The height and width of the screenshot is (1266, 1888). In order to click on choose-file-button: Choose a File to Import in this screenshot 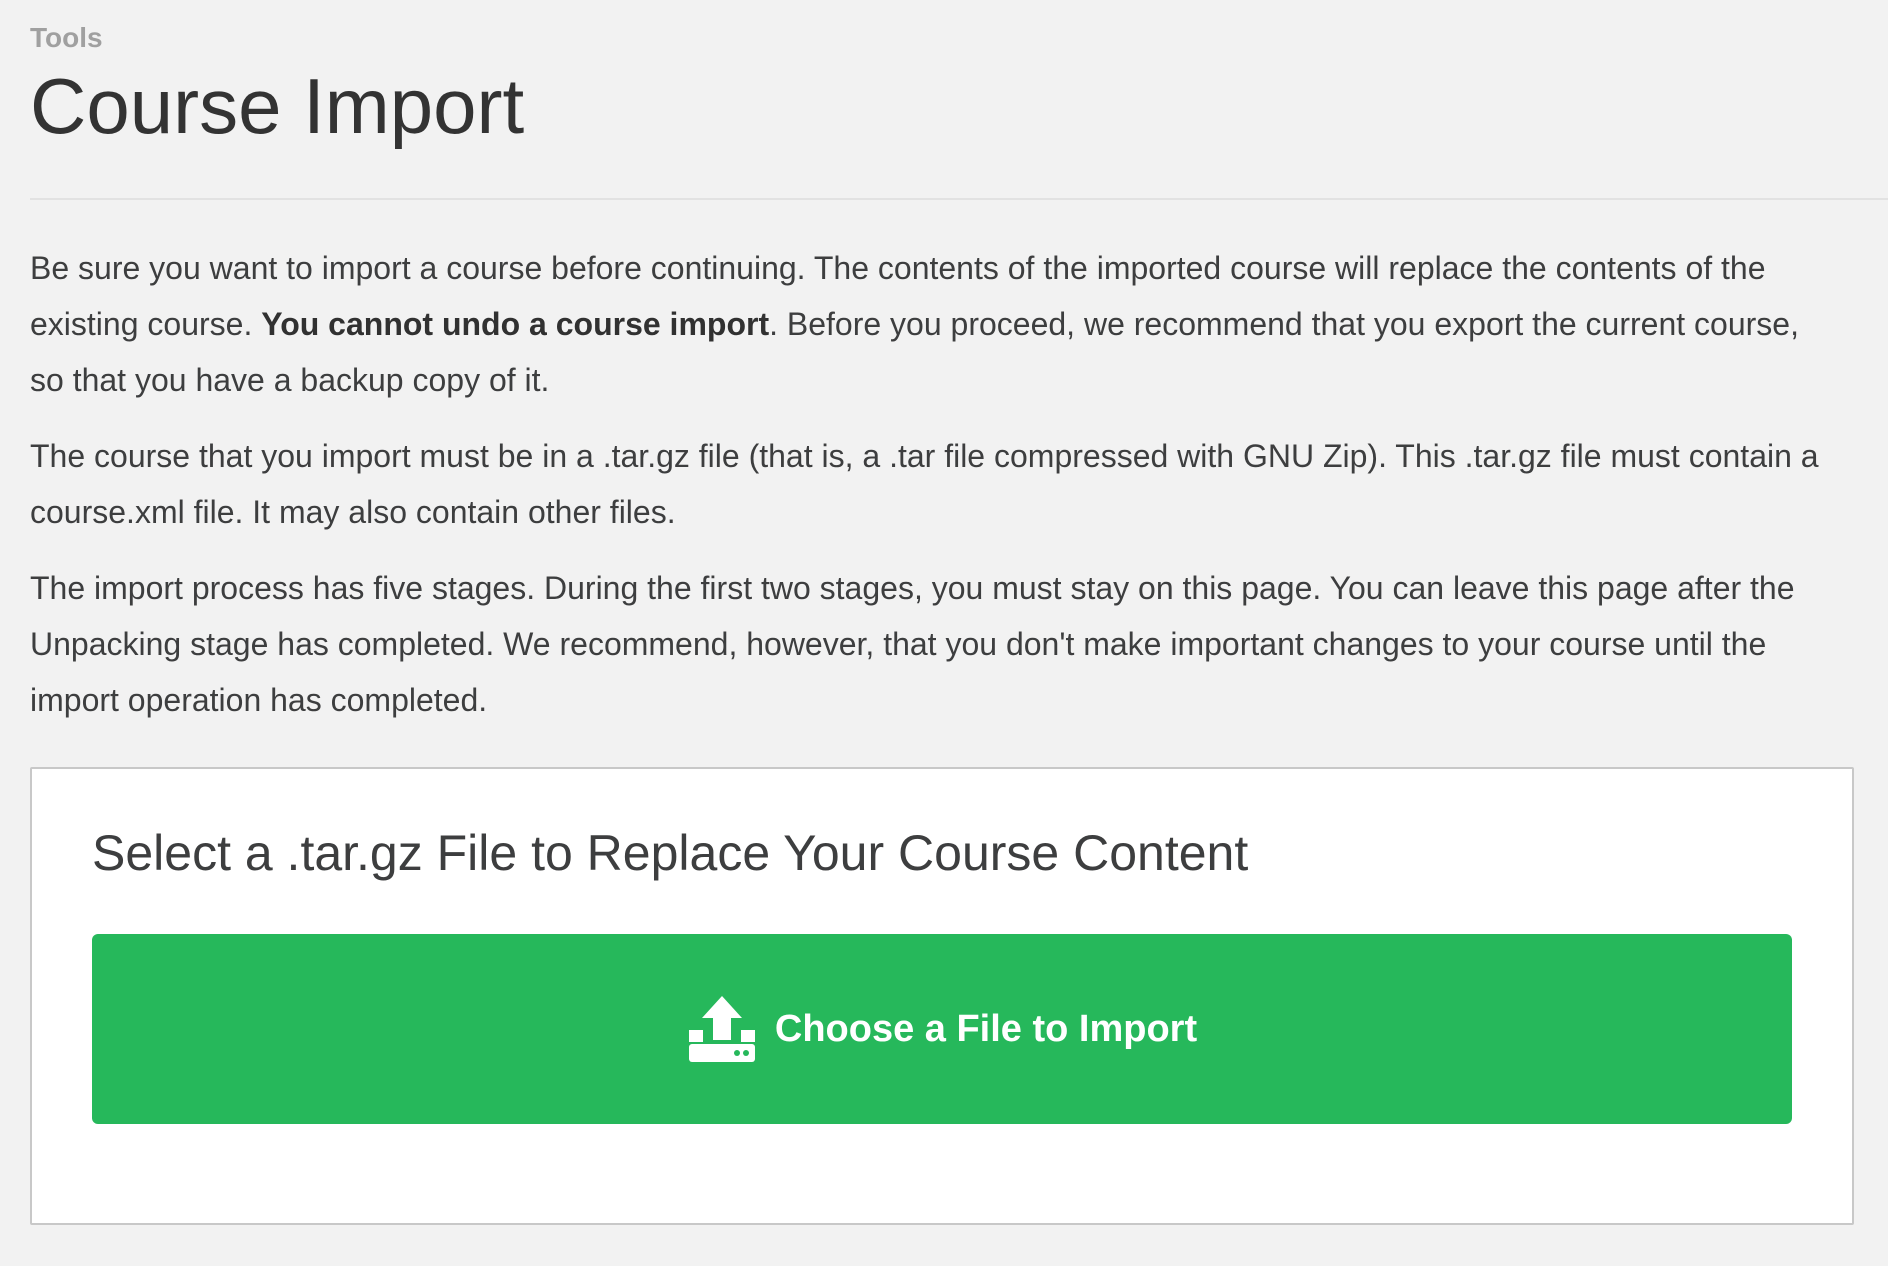, I will do `click(942, 1029)`.